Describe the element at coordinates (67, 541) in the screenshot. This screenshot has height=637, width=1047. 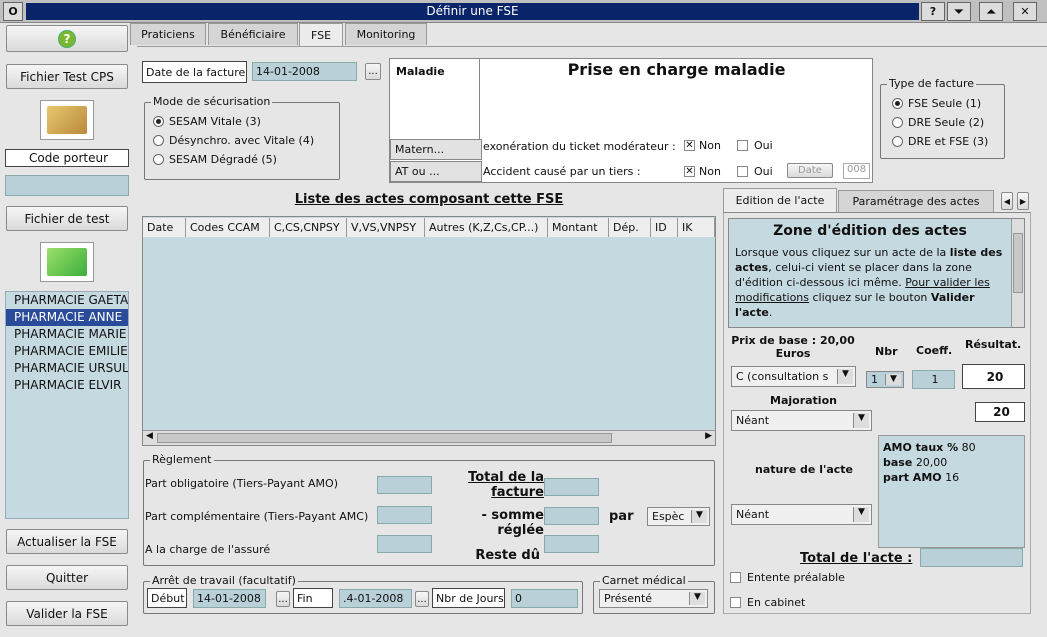
I see `actualiser-button: Actualiser la FSE` at that location.